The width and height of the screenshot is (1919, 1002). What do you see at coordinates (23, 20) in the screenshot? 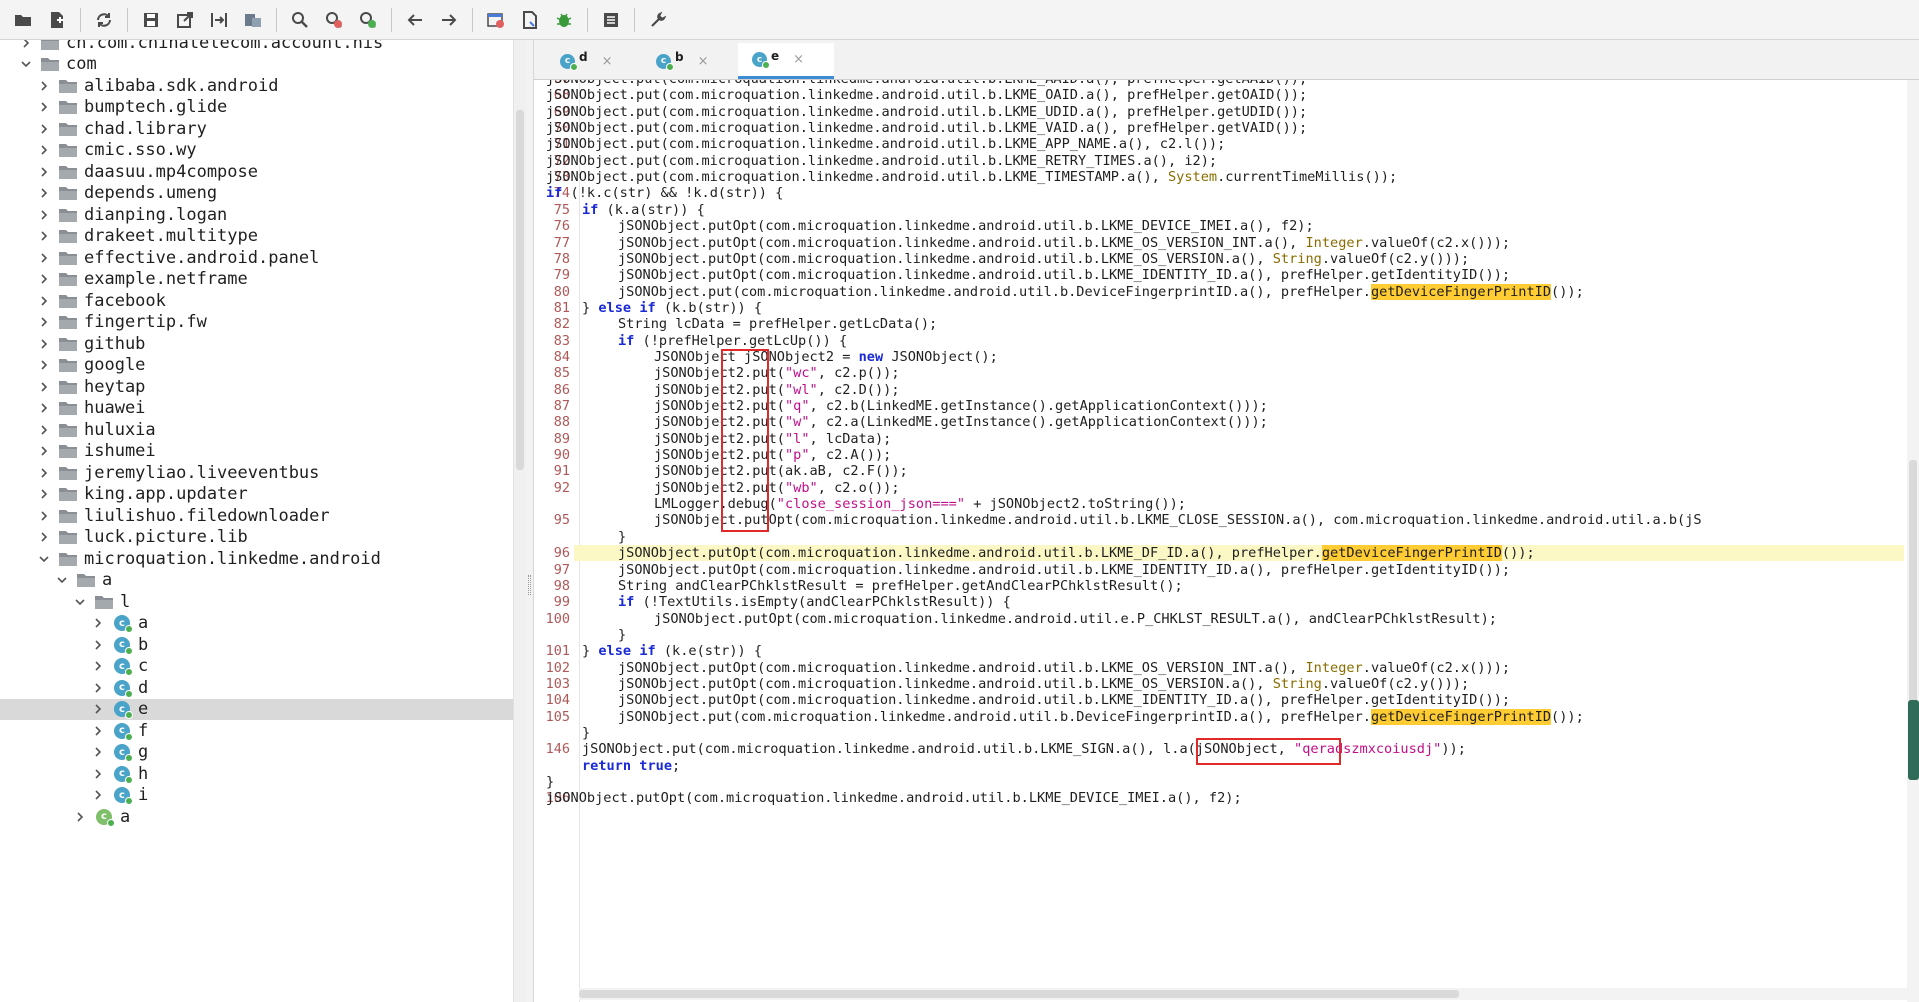
I see `open-folder-button` at bounding box center [23, 20].